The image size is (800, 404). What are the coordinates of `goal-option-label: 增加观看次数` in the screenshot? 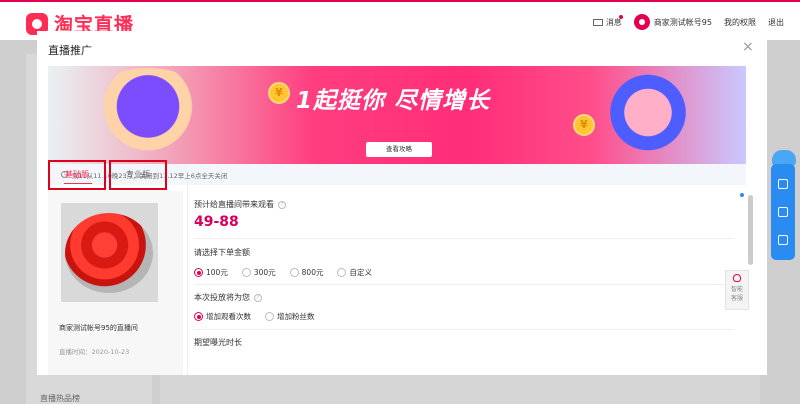 It's located at (228, 316).